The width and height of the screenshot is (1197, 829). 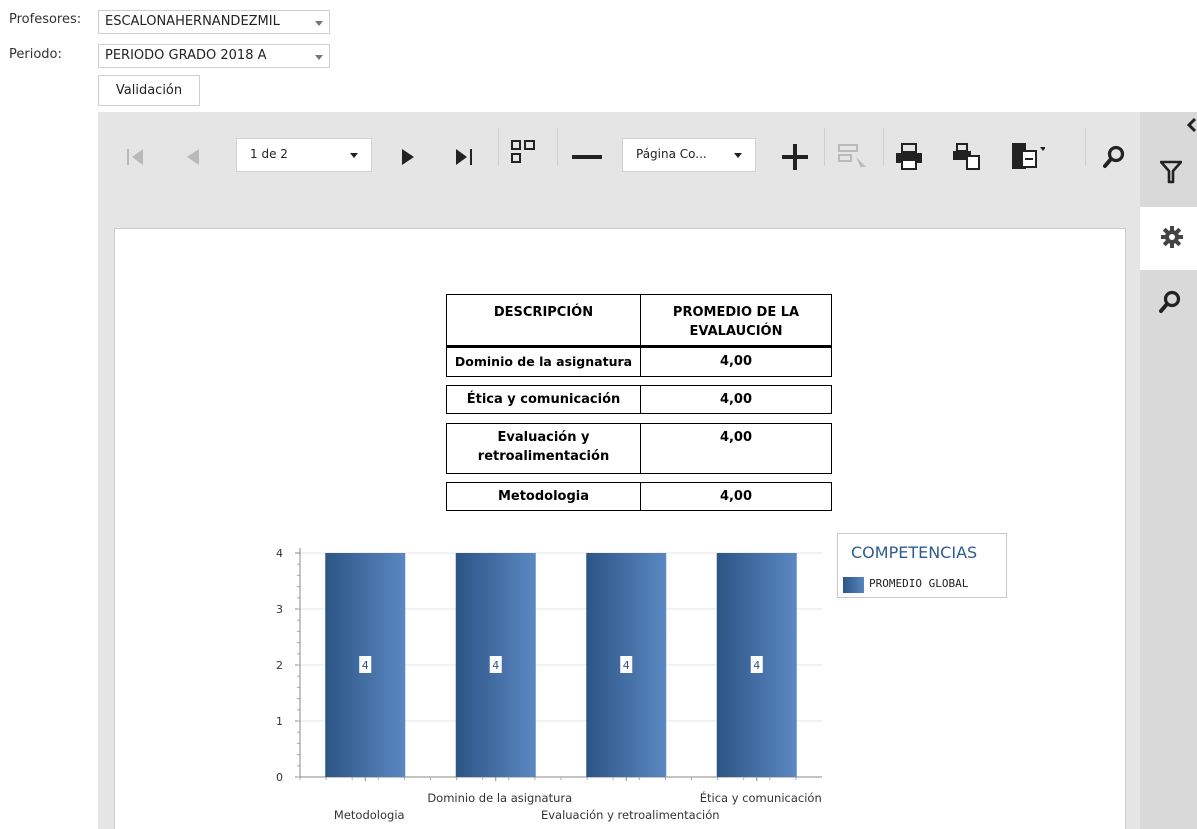 I want to click on table-cell-descripcion: Ética y comunicación, so click(x=543, y=399).